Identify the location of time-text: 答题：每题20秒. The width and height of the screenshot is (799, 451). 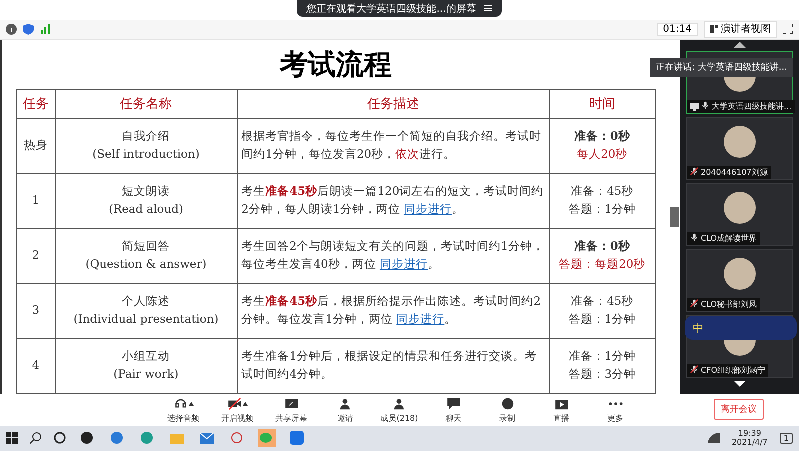
(602, 265).